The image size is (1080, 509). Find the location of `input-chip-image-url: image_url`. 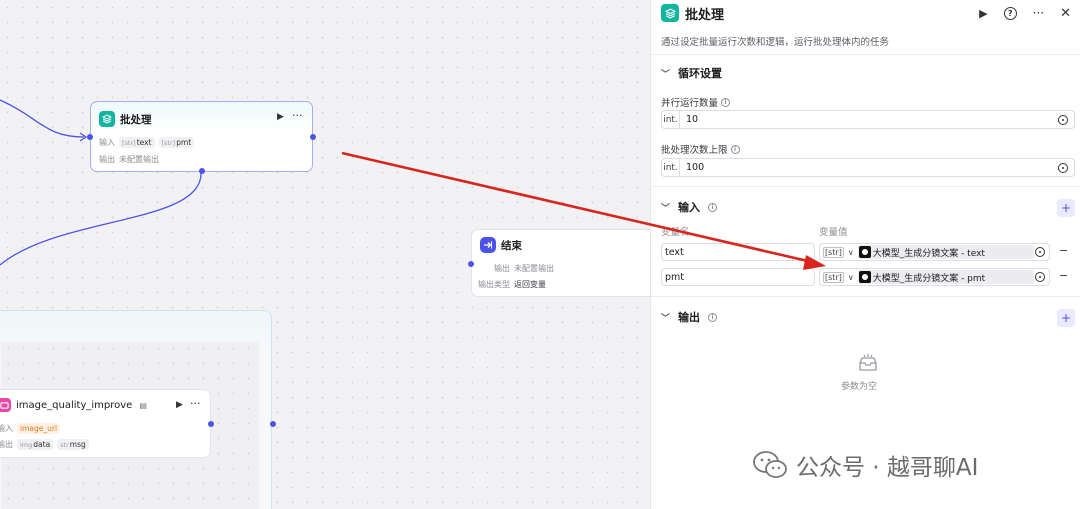

input-chip-image-url: image_url is located at coordinates (39, 428).